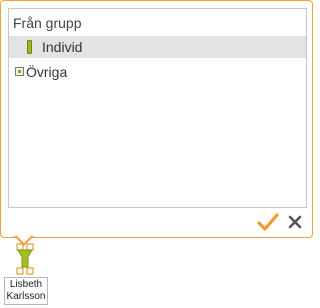 This screenshot has width=320, height=308. Describe the element at coordinates (24, 239) in the screenshot. I see `popup-pointer-fill` at that location.